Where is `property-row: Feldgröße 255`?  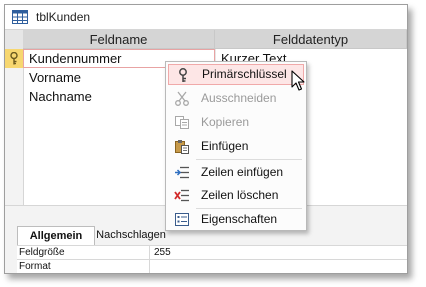 property-row: Feldgröße 255 is located at coordinates (212, 252).